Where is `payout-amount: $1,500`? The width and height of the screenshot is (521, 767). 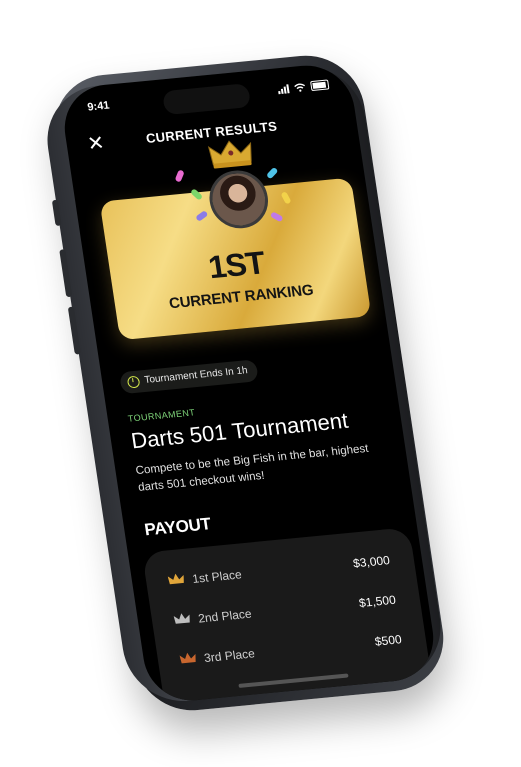 payout-amount: $1,500 is located at coordinates (377, 601).